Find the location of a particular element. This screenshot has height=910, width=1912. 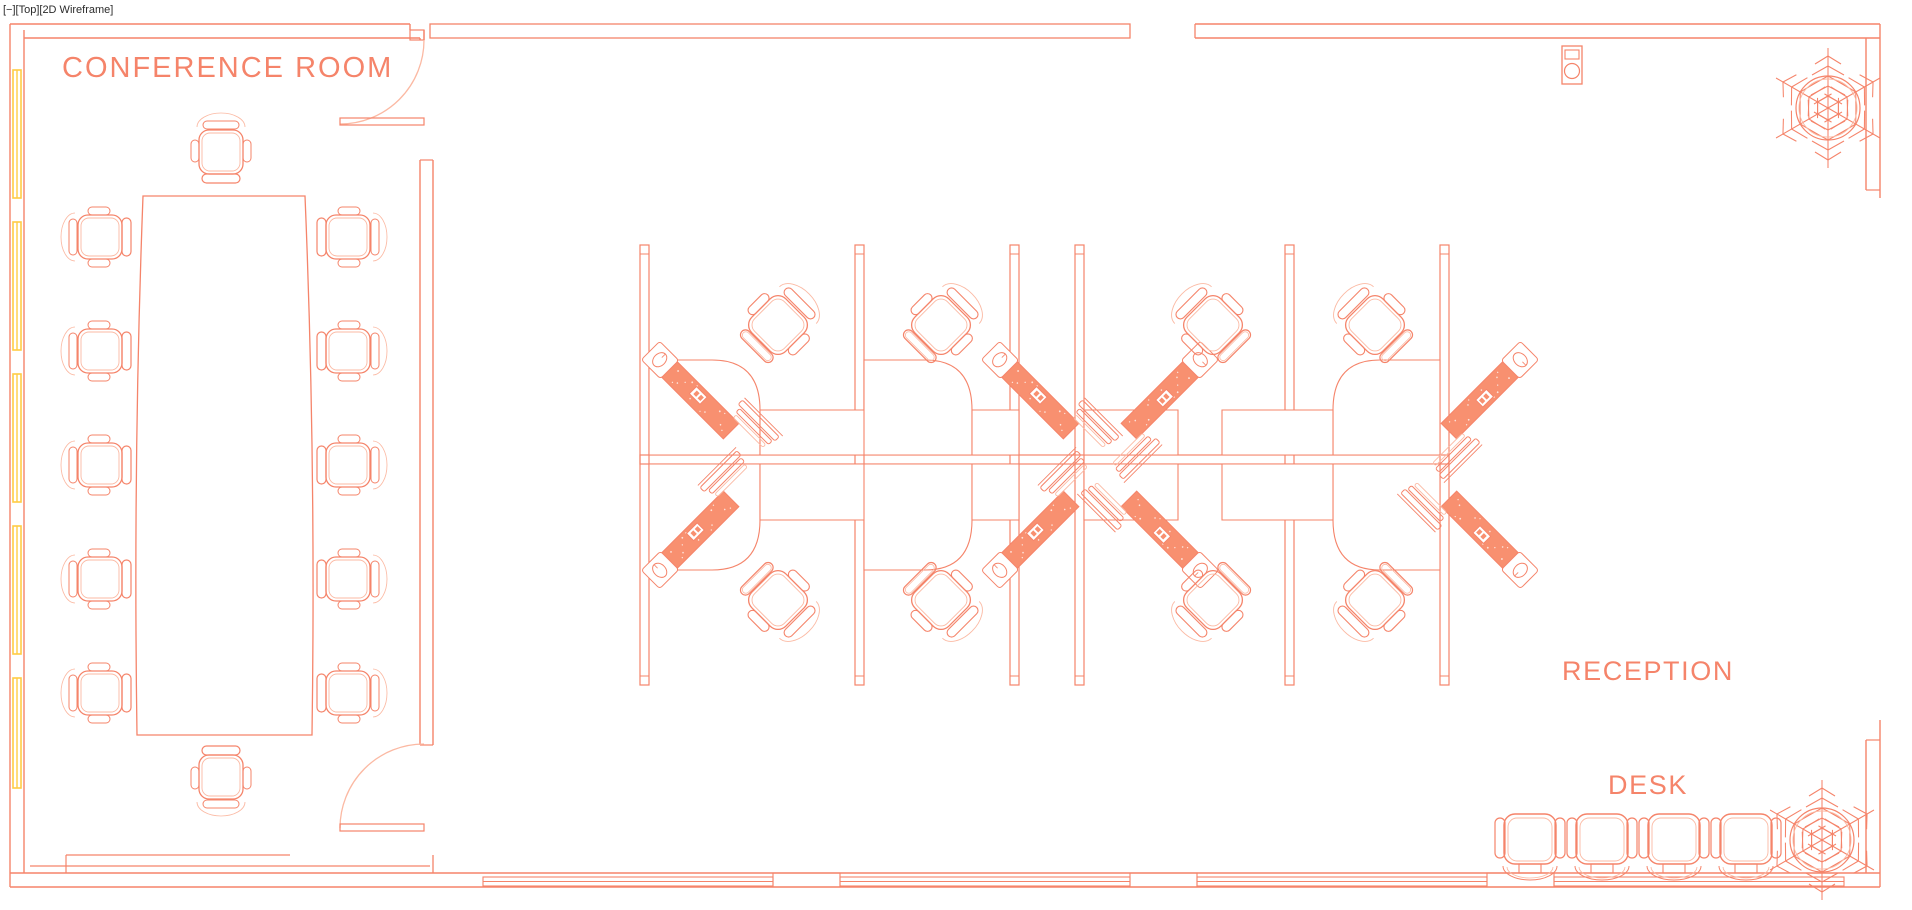

door-conference-bottom is located at coordinates (382, 787).